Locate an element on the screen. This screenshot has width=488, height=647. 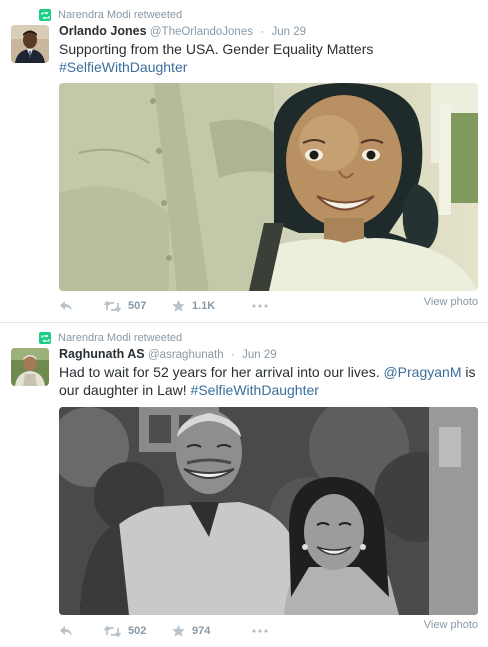
tweet-header: Orlando Jones @TheOrlandoJones · Jun 29 is located at coordinates (182, 31).